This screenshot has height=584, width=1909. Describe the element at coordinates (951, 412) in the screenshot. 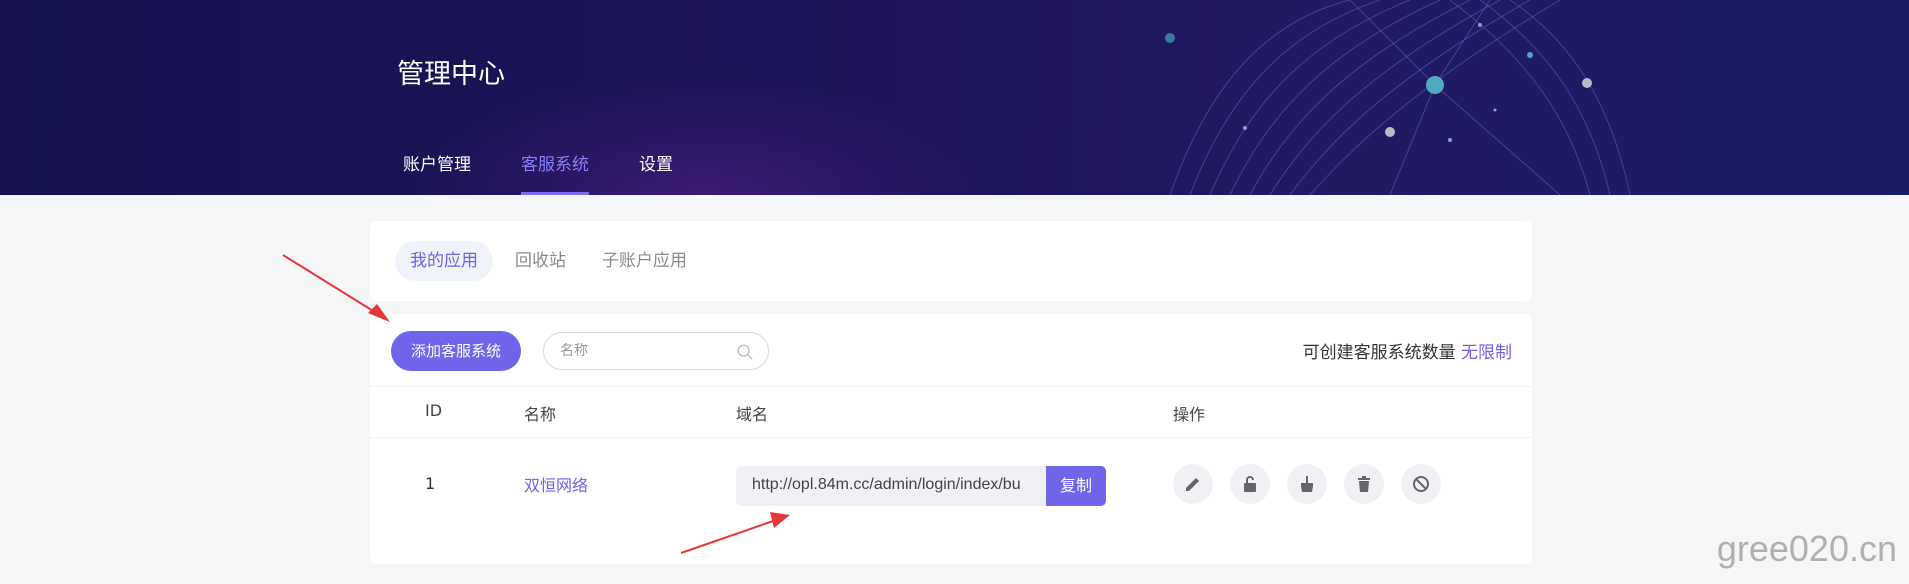

I see `table-header: ID 名称 域名 操作` at that location.